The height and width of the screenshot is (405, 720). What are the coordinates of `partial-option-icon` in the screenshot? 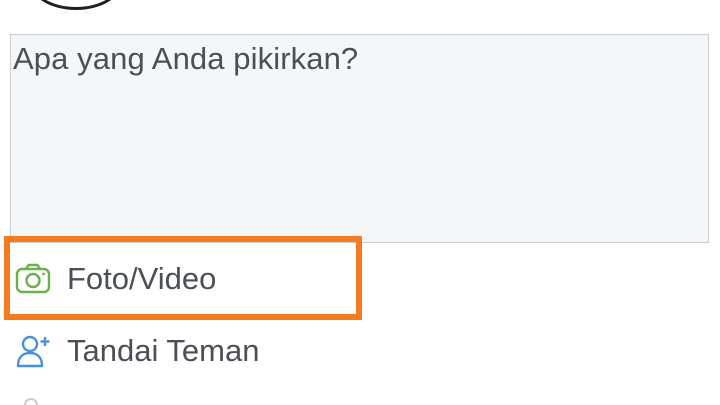 It's located at (31, 401).